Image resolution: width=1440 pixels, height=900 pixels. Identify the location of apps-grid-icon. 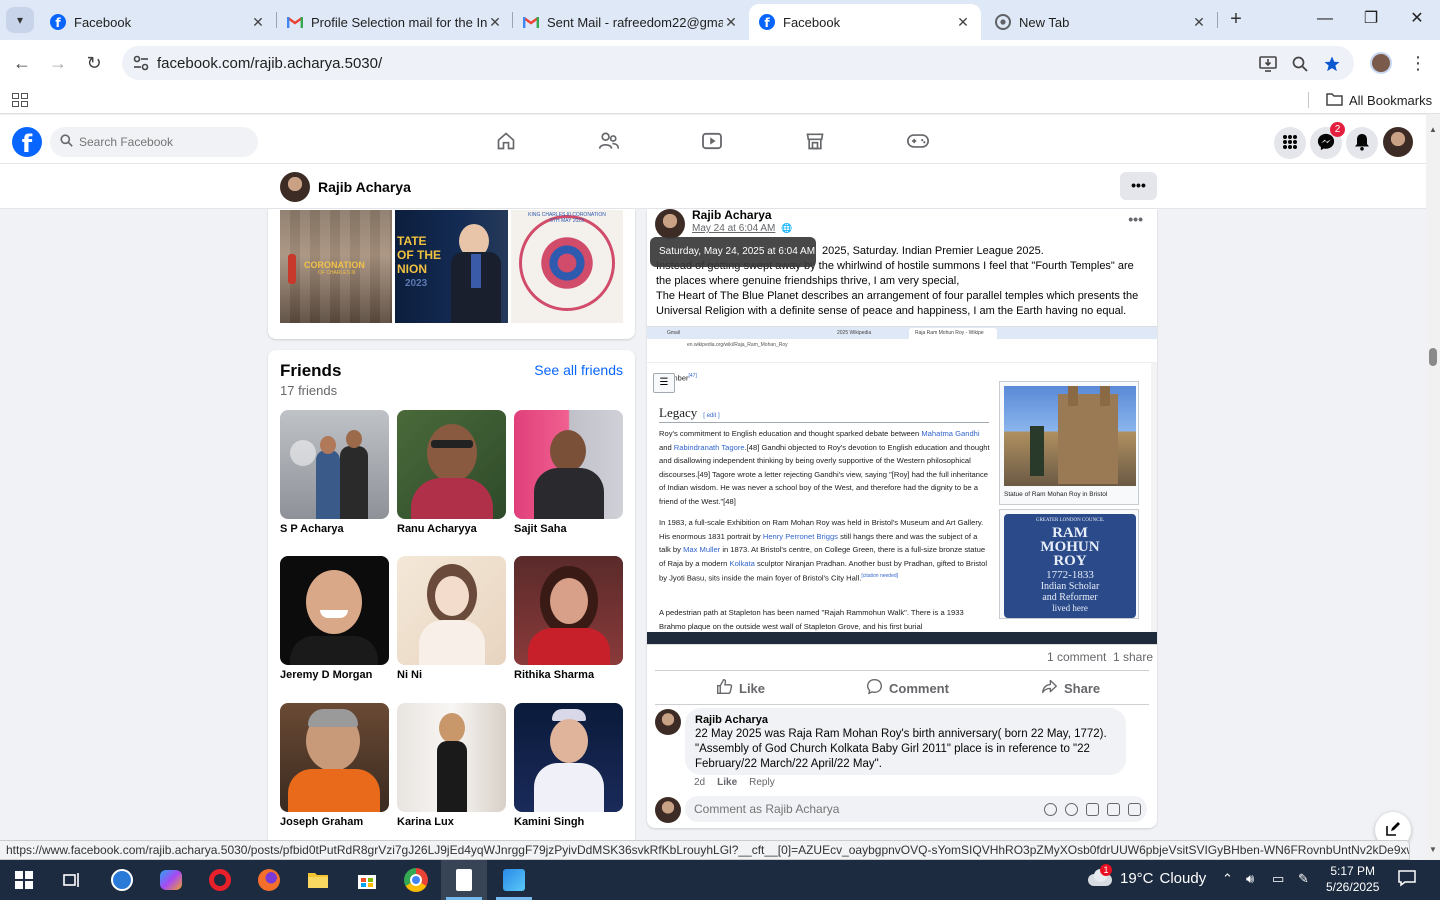
(20, 100).